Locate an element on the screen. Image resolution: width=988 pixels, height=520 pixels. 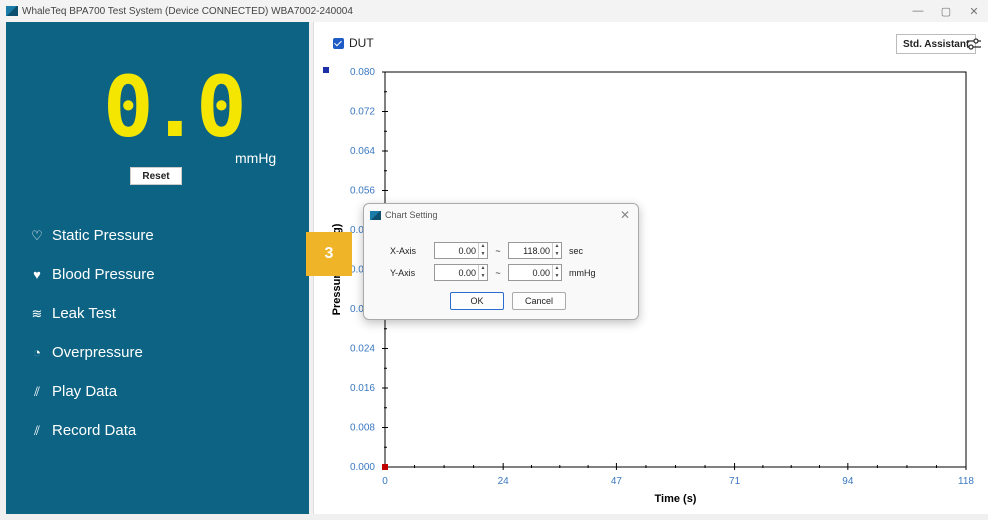
x-axis-min-spinbox: 0.00 ▲ ▼ is located at coordinates (461, 250).